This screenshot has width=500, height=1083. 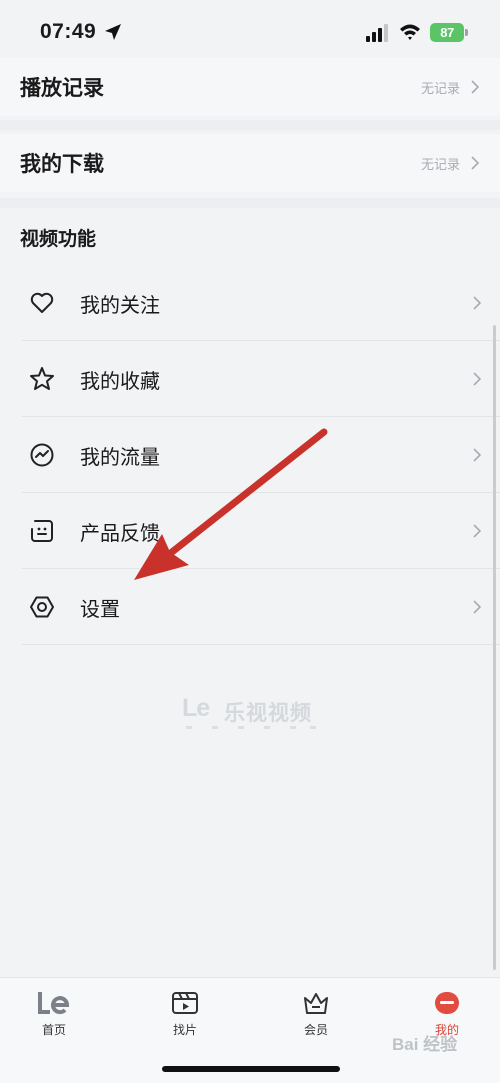 I want to click on history-row: 播放记录 无记录, so click(x=250, y=87).